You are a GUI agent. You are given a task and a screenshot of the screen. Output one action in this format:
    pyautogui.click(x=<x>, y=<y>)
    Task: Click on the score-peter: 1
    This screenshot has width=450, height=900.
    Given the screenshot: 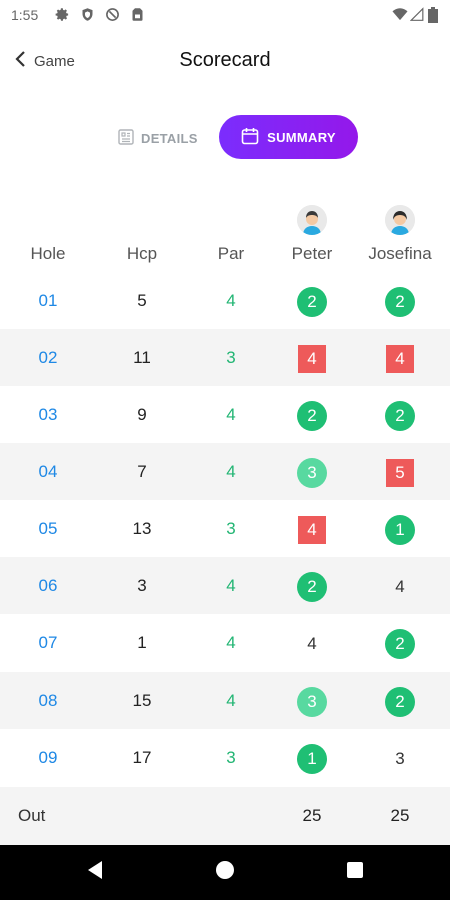 What is the action you would take?
    pyautogui.click(x=312, y=758)
    